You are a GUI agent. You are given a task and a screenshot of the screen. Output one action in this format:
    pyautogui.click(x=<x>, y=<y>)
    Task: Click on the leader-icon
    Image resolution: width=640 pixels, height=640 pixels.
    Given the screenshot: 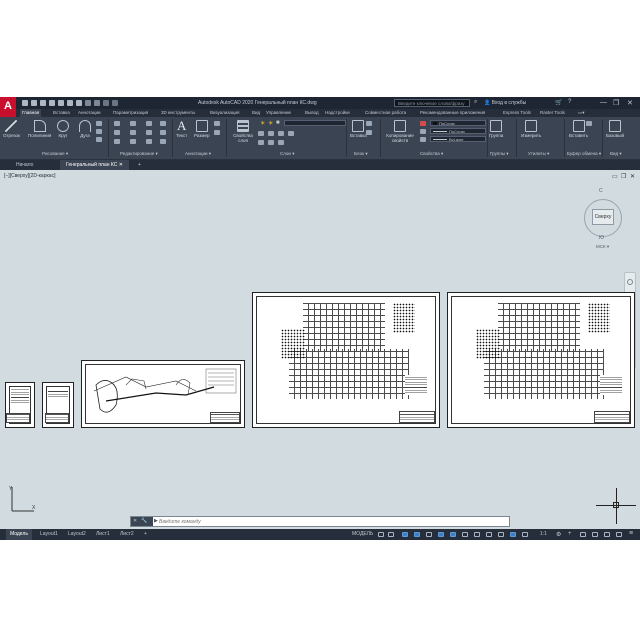 What is the action you would take?
    pyautogui.click(x=217, y=123)
    